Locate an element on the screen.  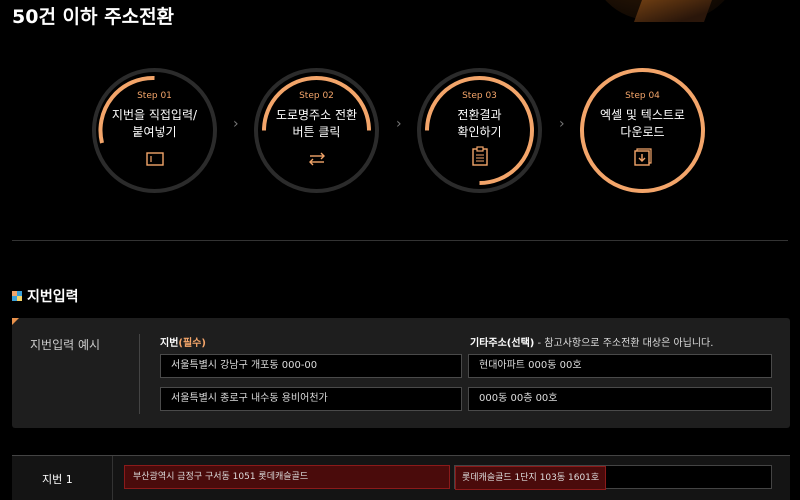
example-etc-field: 000동 00층 00호 is located at coordinates (620, 399).